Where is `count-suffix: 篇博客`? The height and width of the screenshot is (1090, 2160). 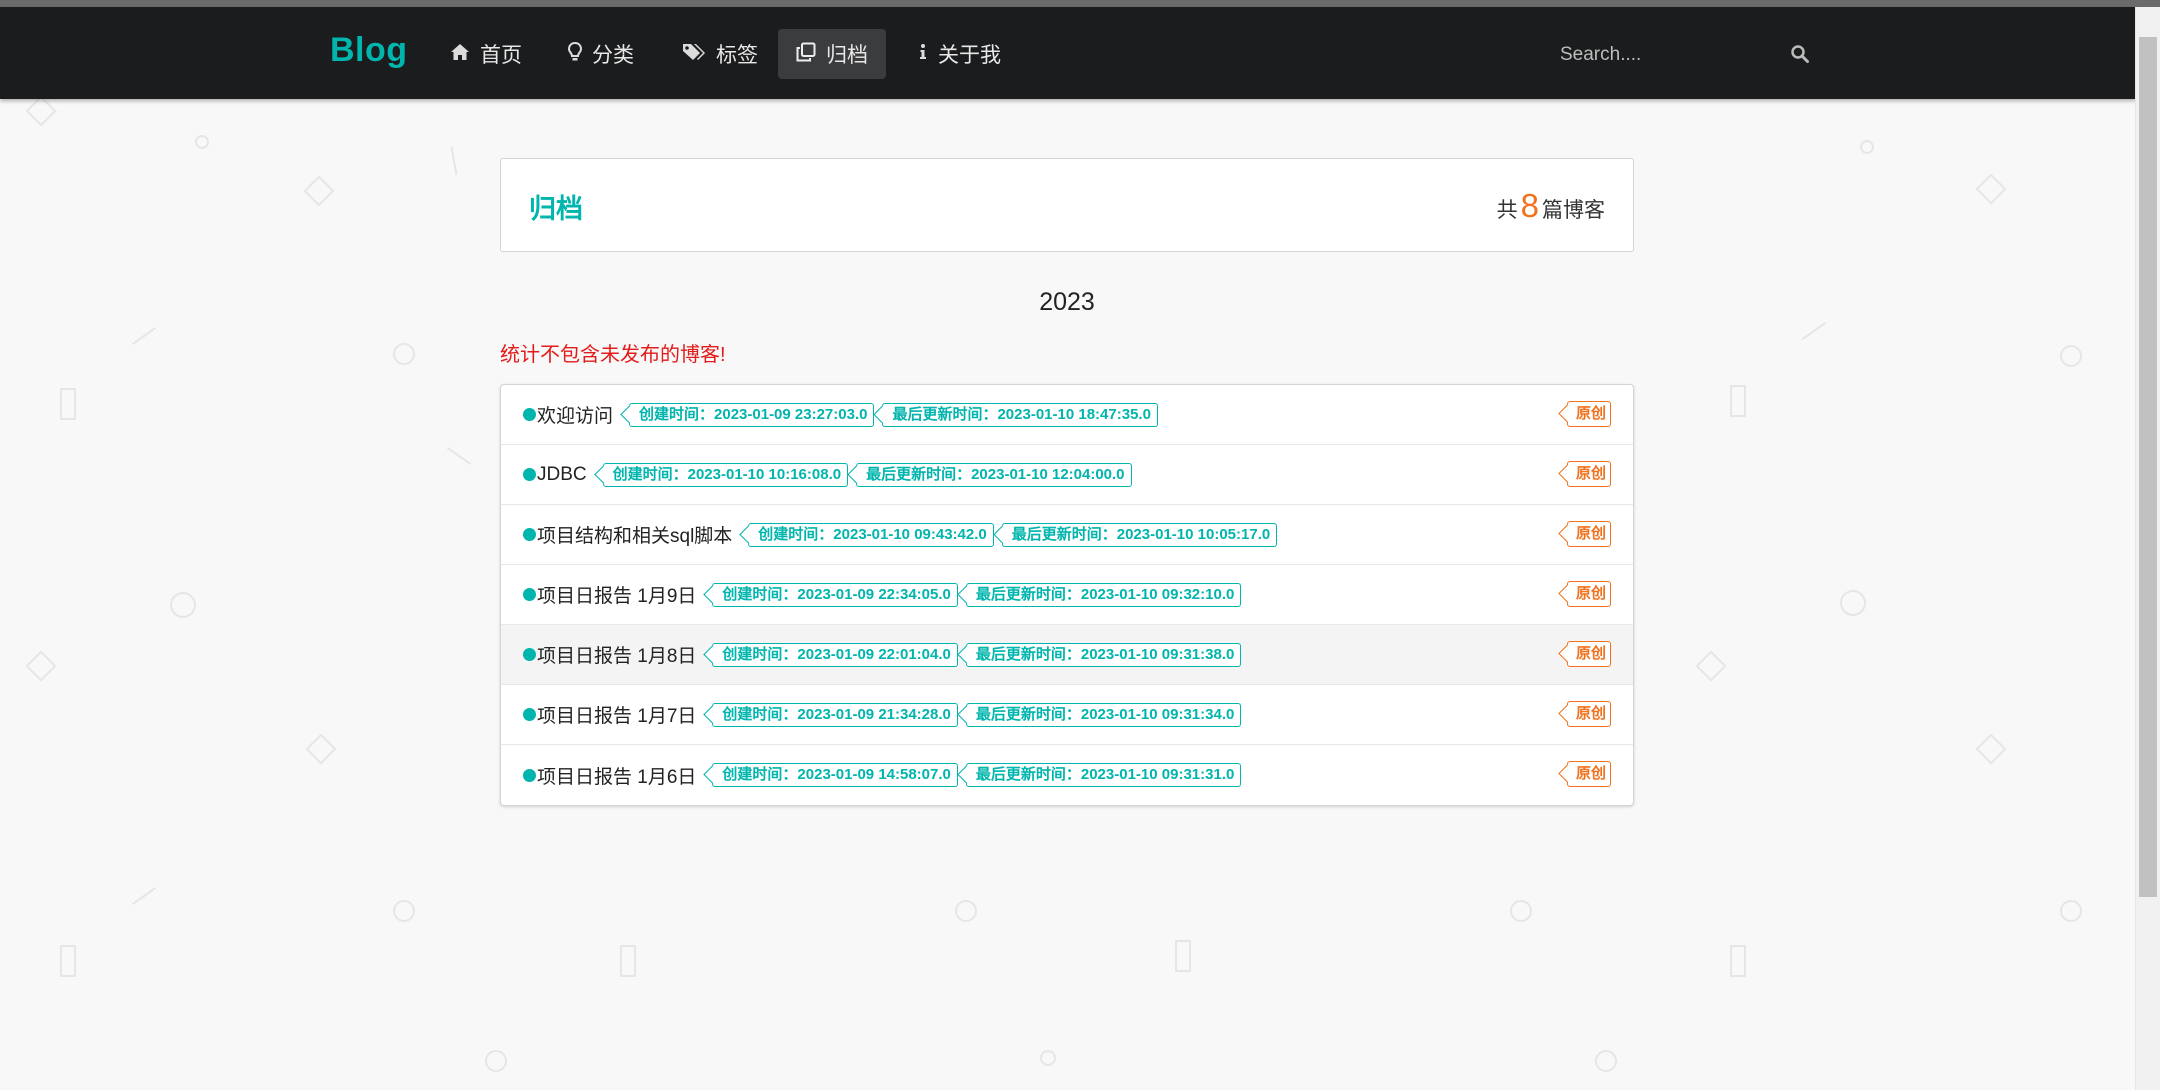 count-suffix: 篇博客 is located at coordinates (1573, 210).